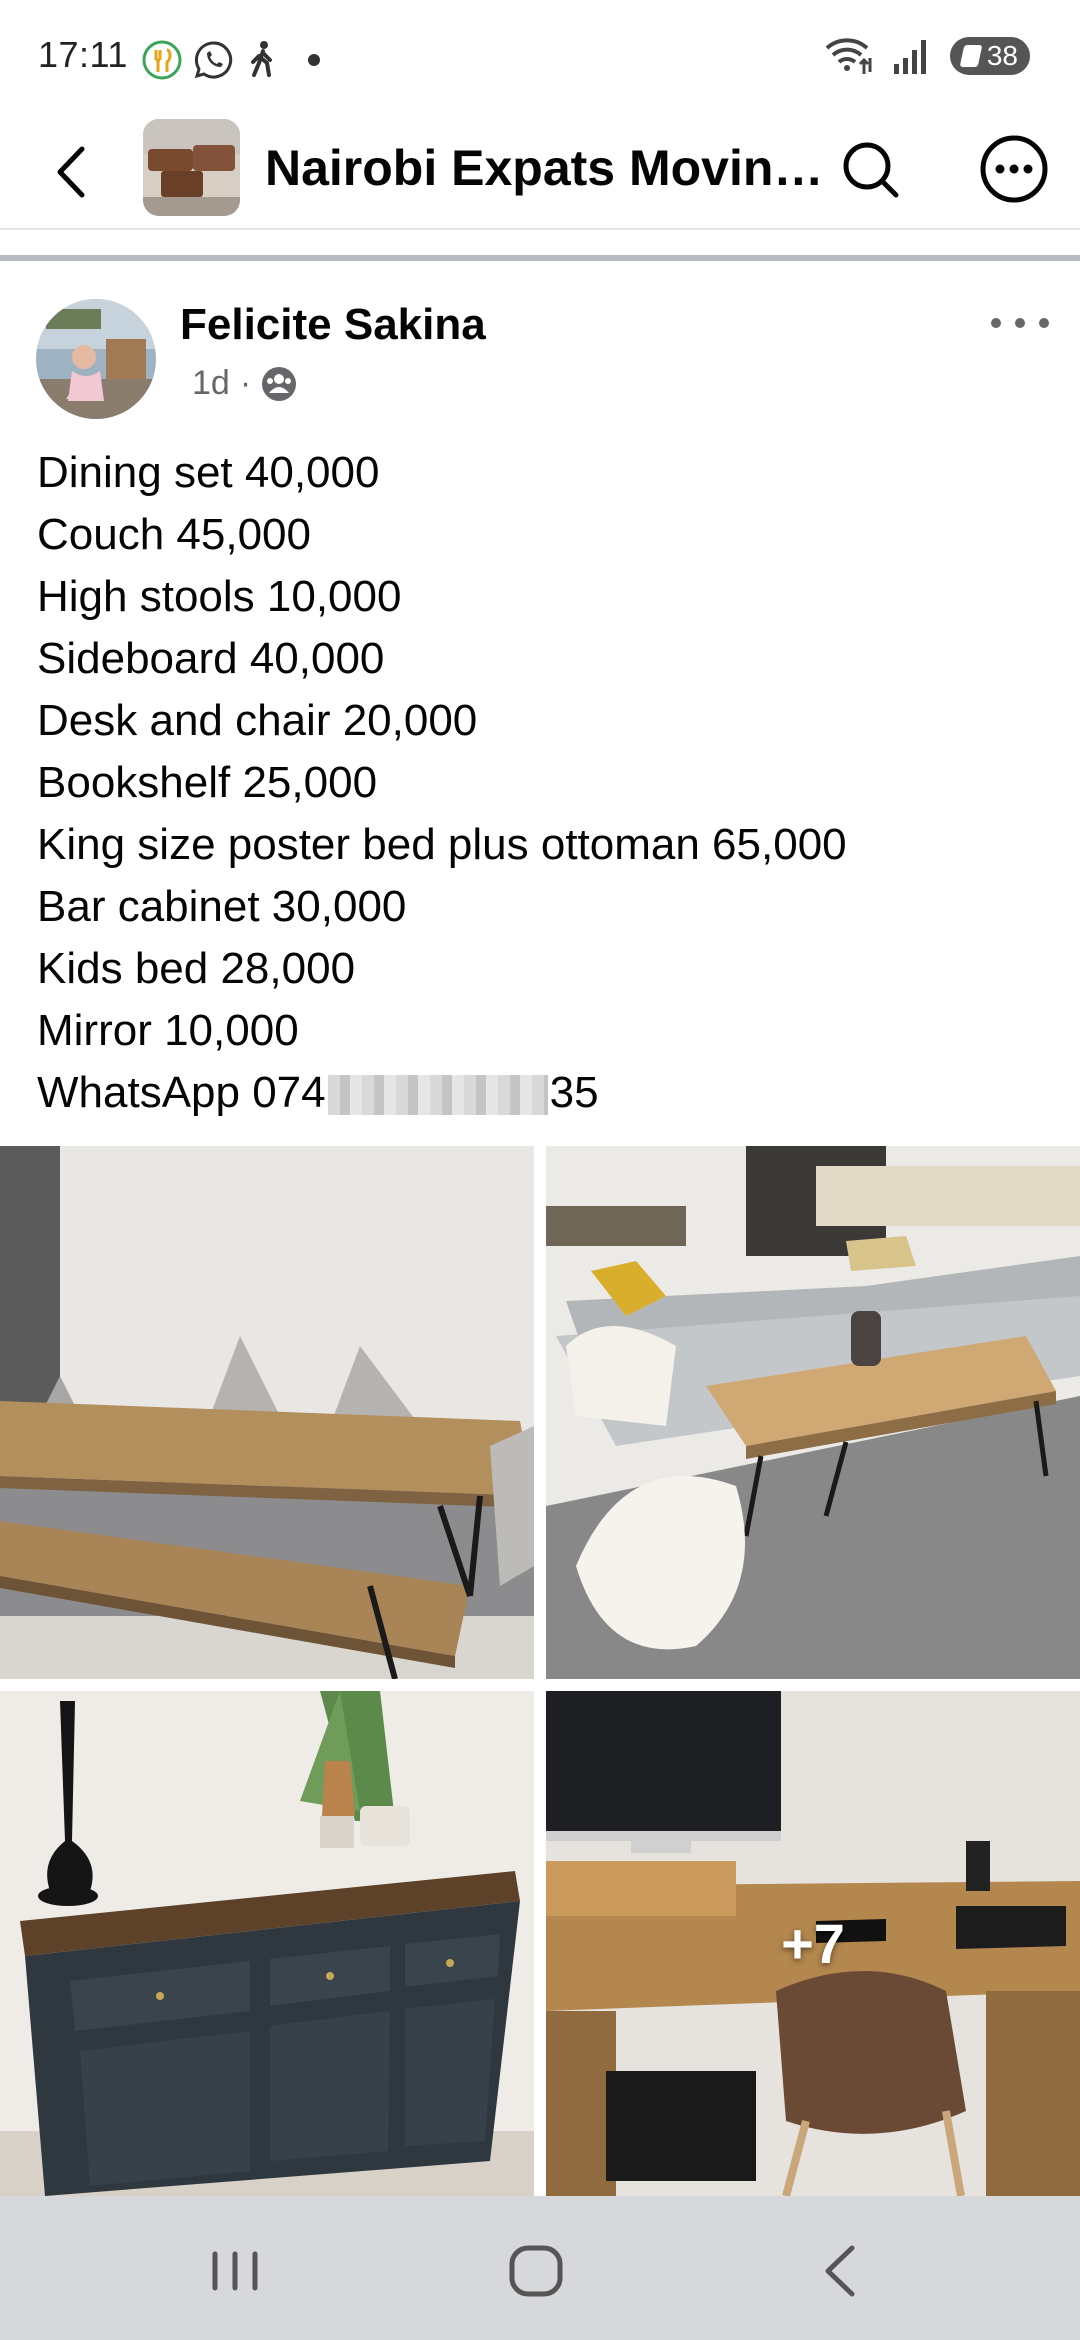  What do you see at coordinates (235, 2271) in the screenshot?
I see `recent-apps-icon` at bounding box center [235, 2271].